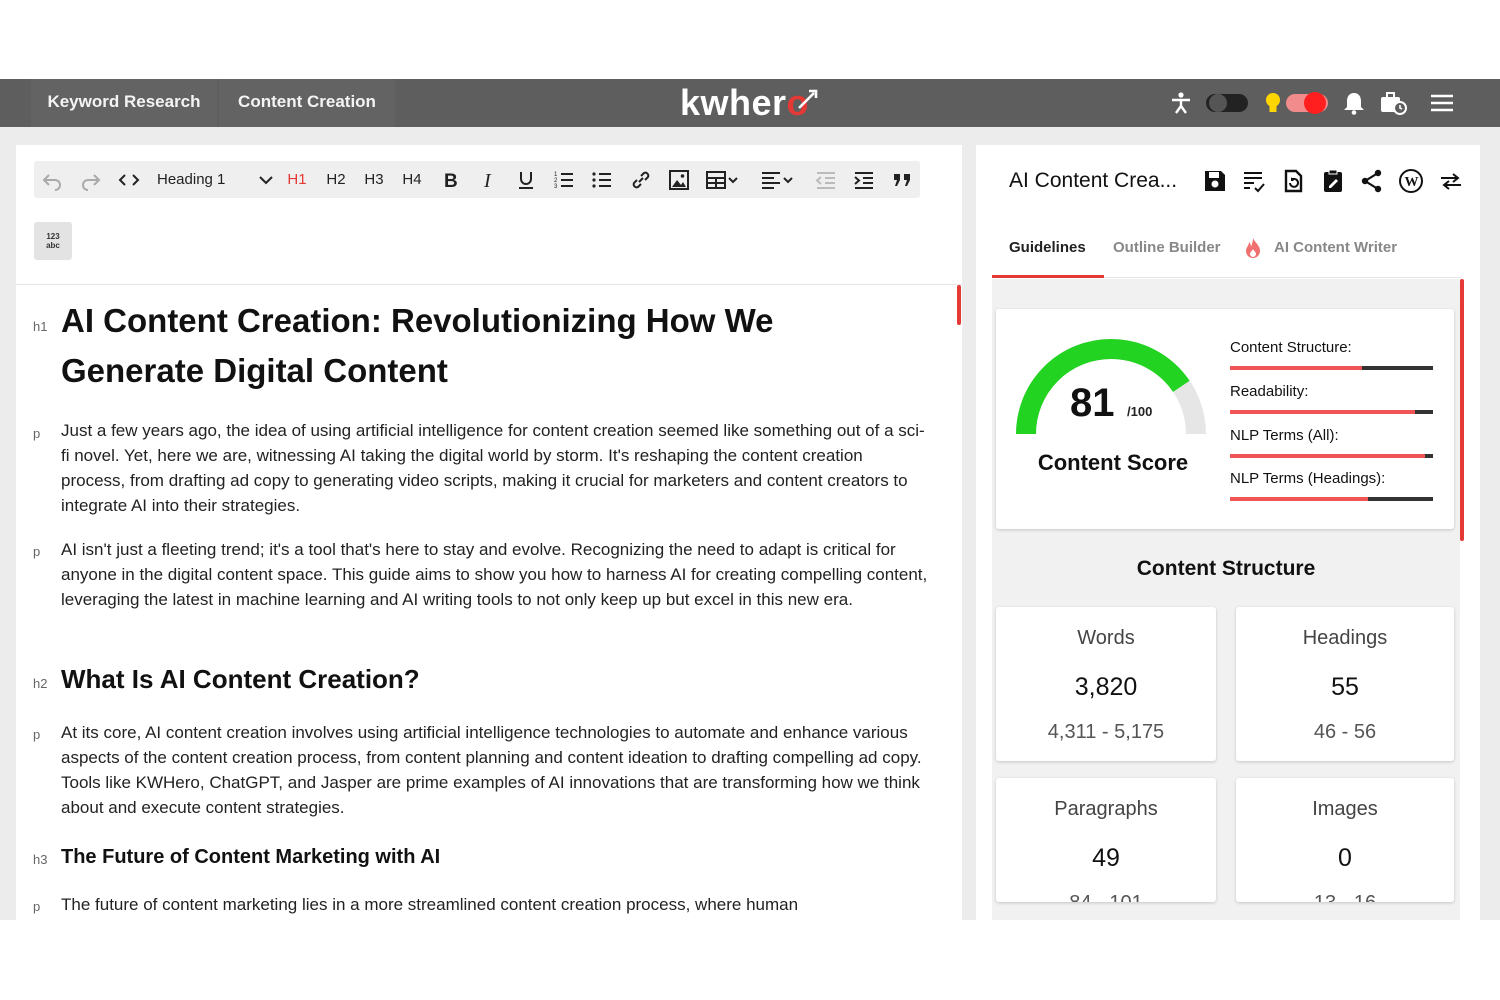  I want to click on h2-button: H2, so click(336, 179).